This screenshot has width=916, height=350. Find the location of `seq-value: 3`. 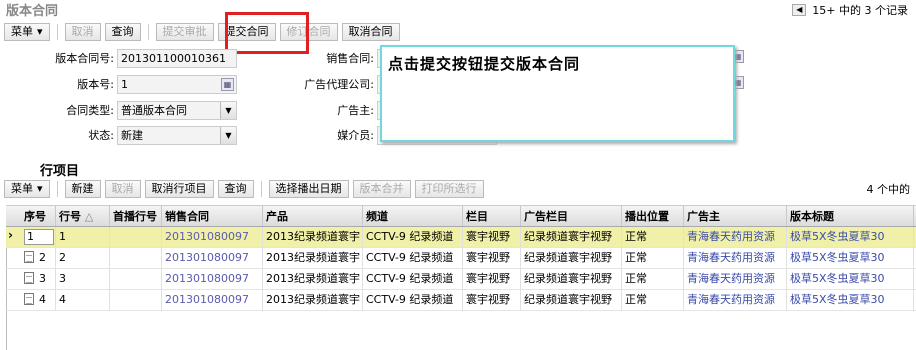

seq-value: 3 is located at coordinates (42, 278).